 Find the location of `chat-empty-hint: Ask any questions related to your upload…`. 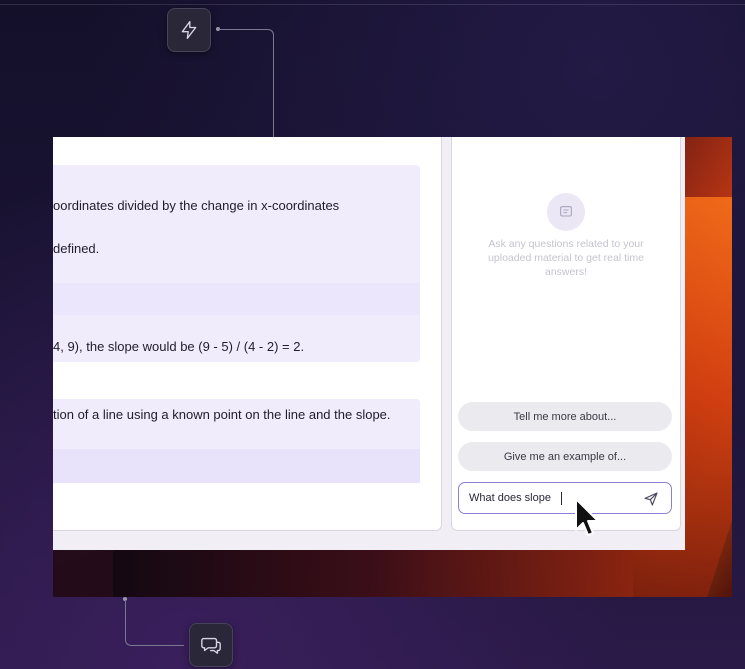

chat-empty-hint: Ask any questions related to your upload… is located at coordinates (566, 258).